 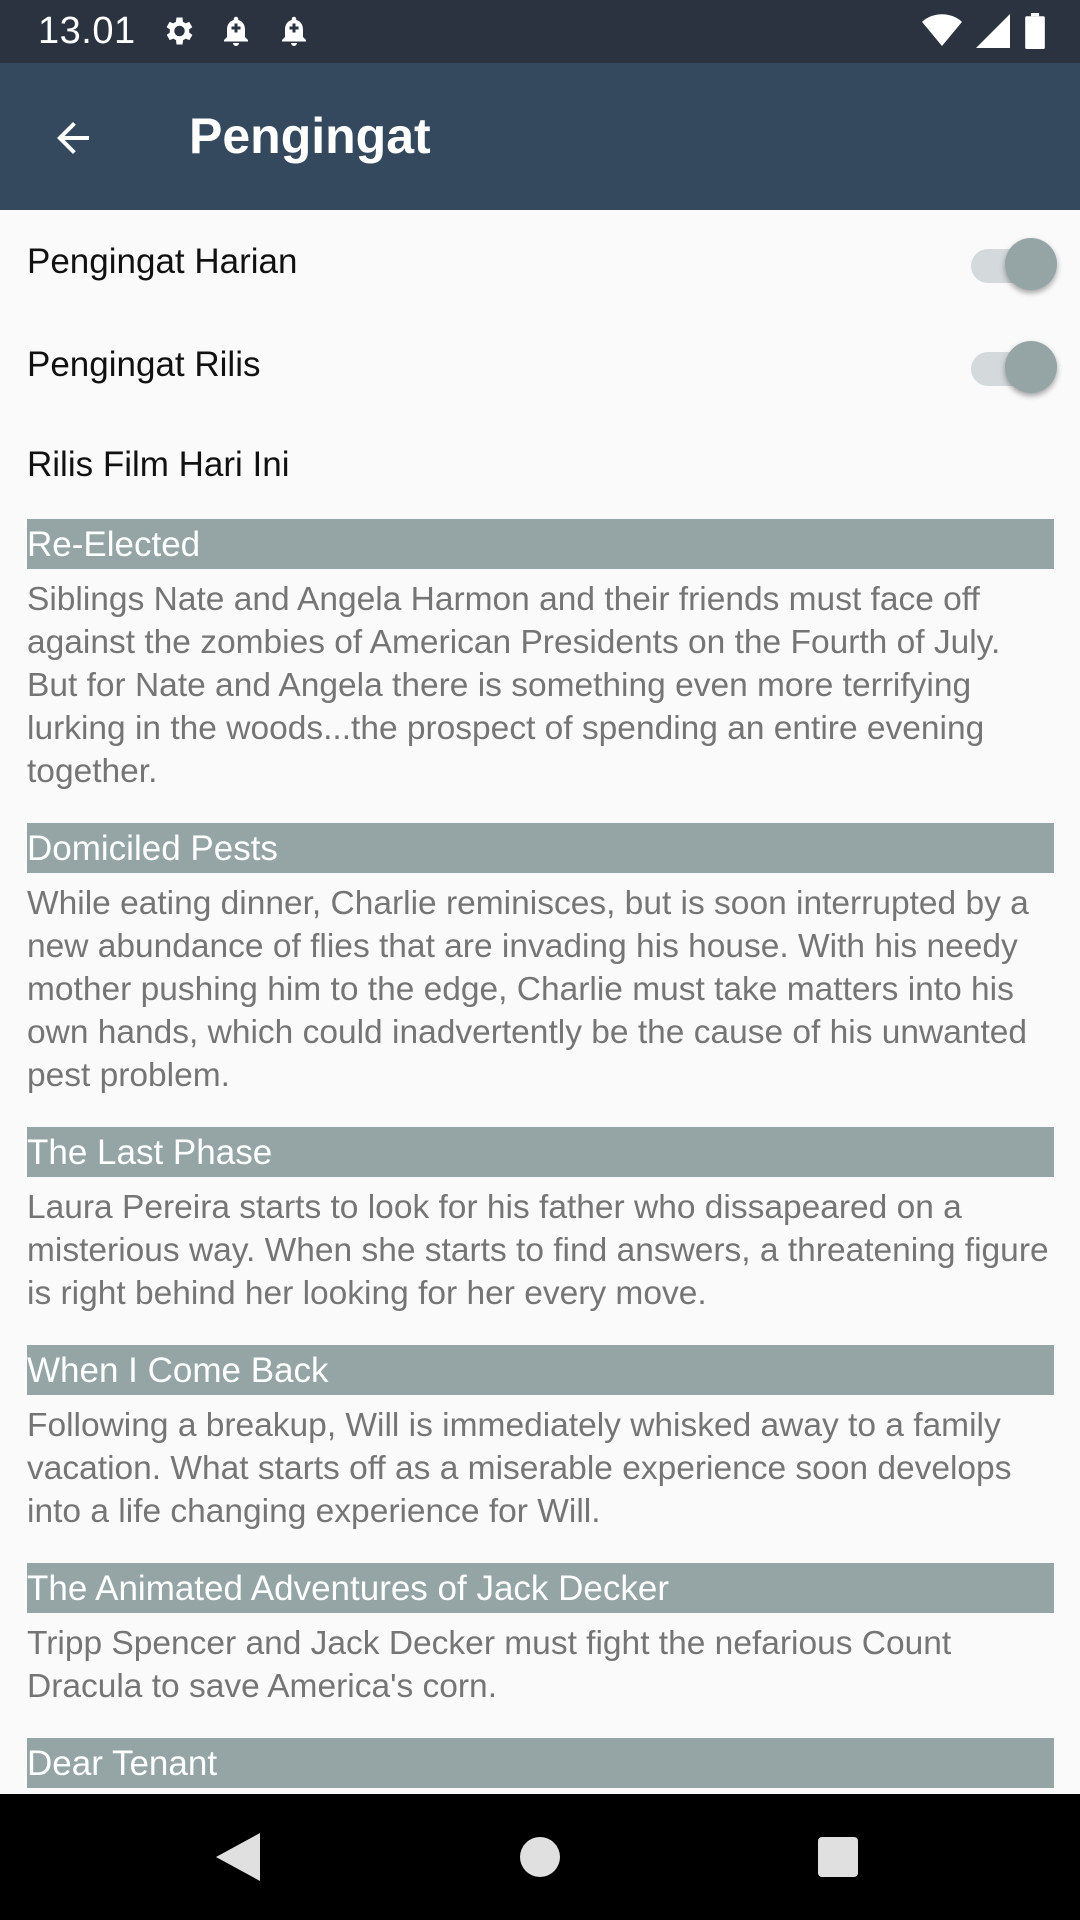 I want to click on system-nav-bar, so click(x=540, y=1857).